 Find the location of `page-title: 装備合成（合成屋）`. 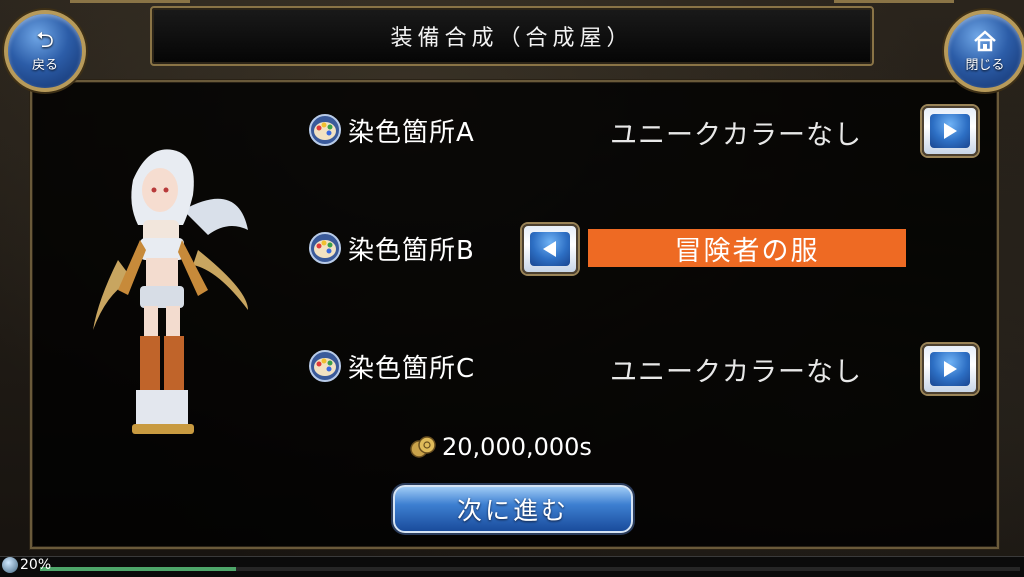

page-title: 装備合成（合成屋） is located at coordinates (512, 38).